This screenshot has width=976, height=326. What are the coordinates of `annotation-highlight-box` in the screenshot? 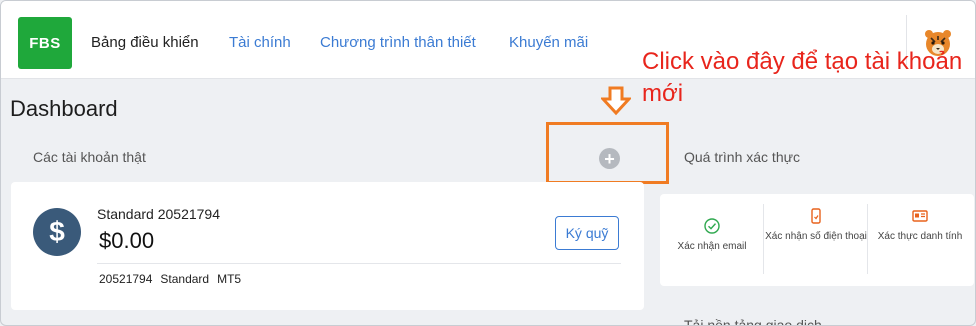 It's located at (607, 153).